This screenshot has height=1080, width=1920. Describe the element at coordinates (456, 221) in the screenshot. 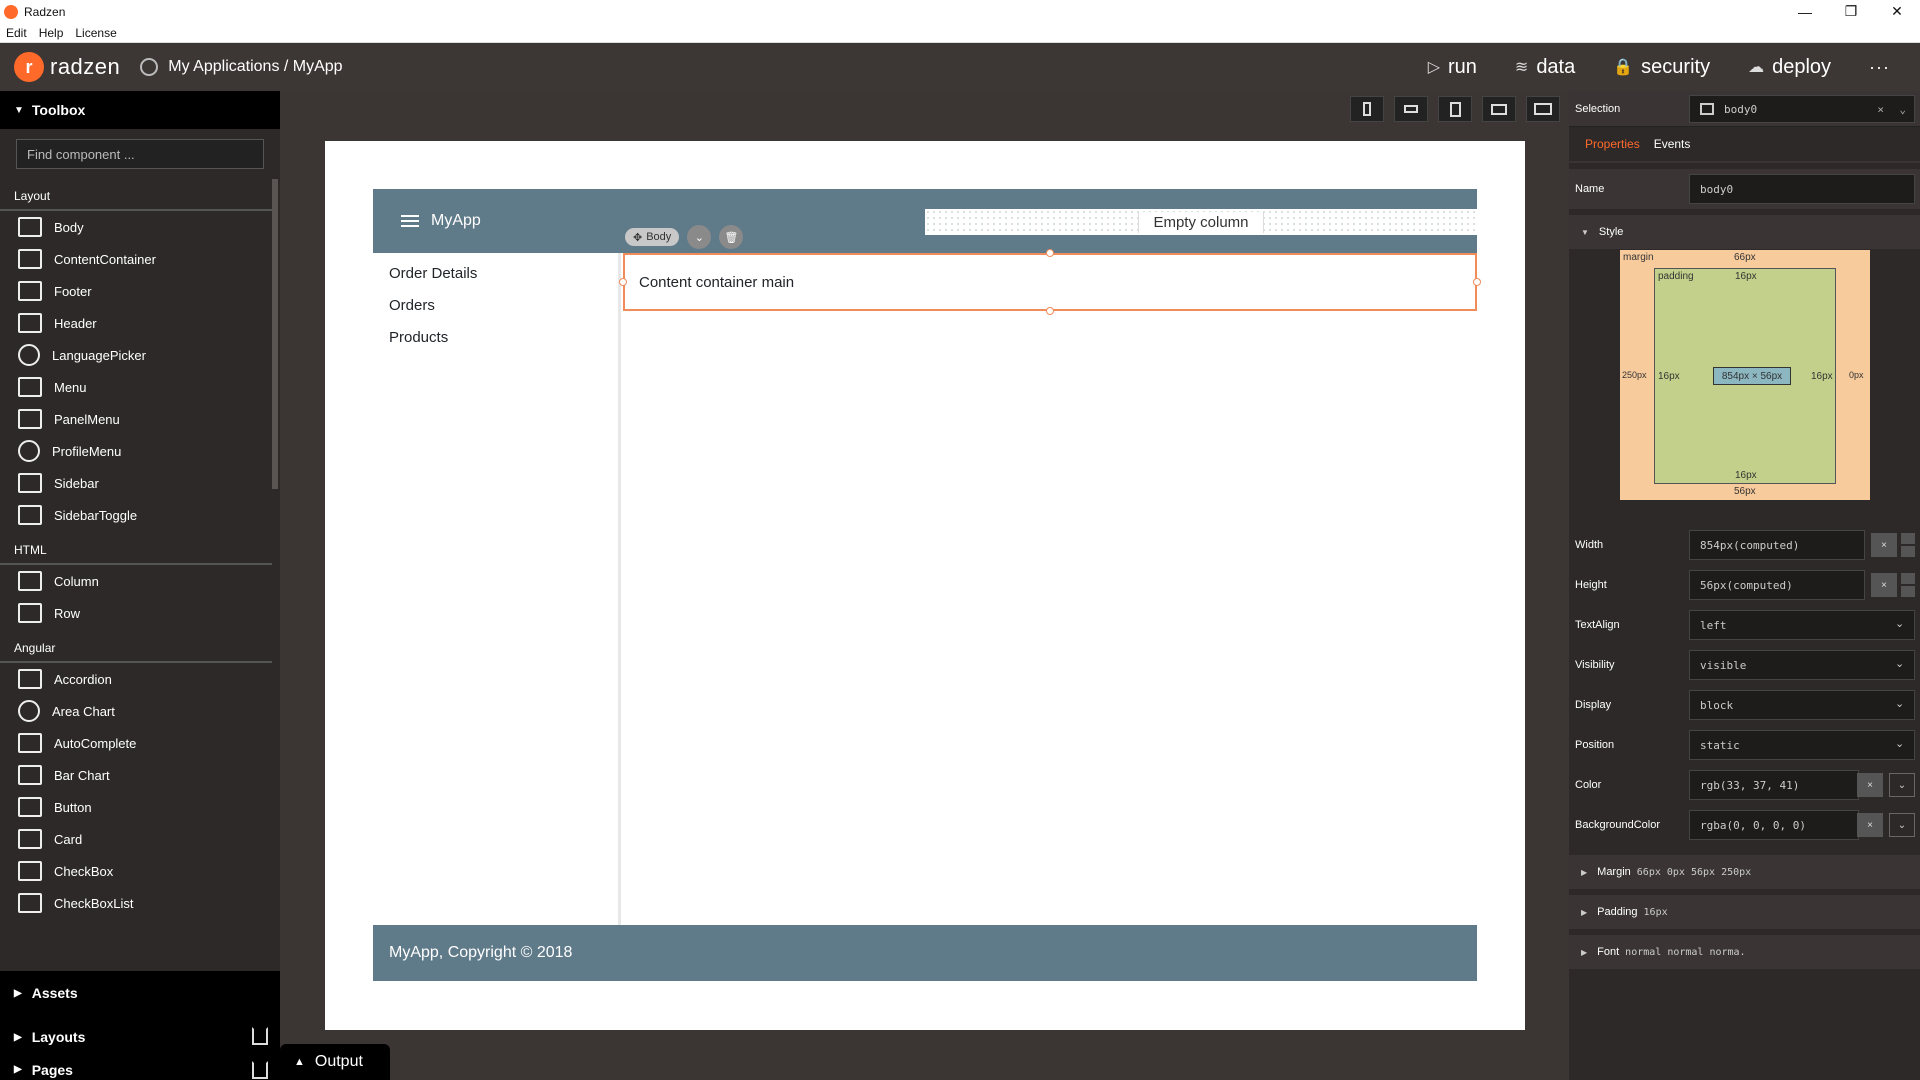

I see `canvas-app-title: MyApp` at that location.